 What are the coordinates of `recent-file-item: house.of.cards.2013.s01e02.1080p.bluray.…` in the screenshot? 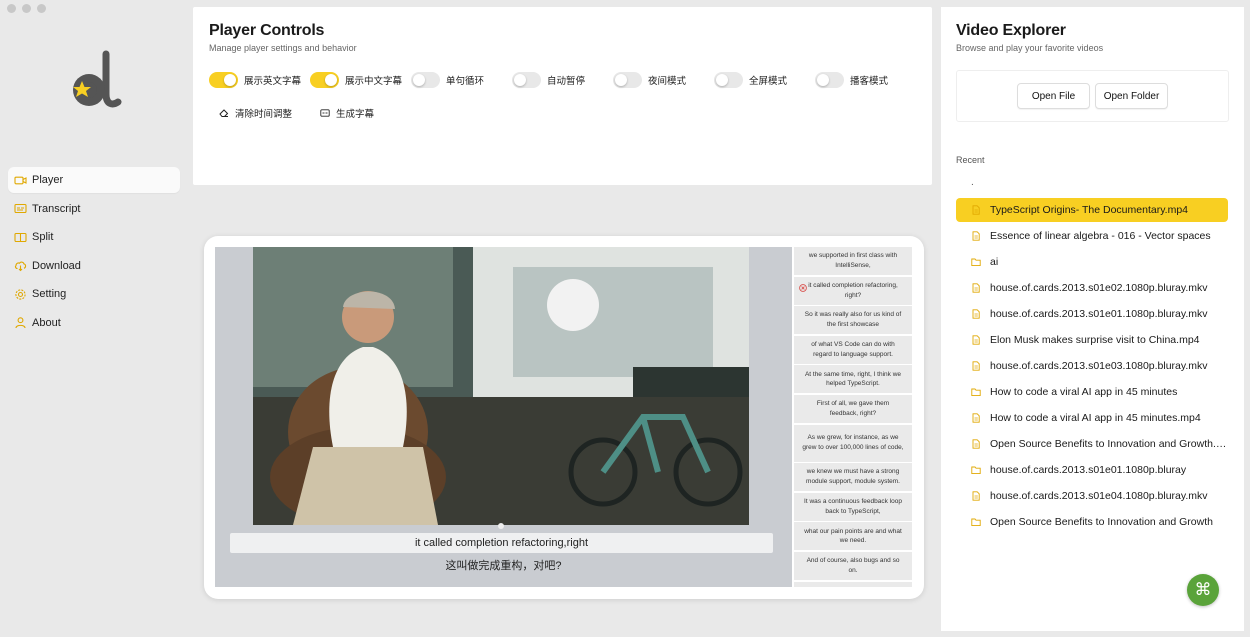 It's located at (1092, 288).